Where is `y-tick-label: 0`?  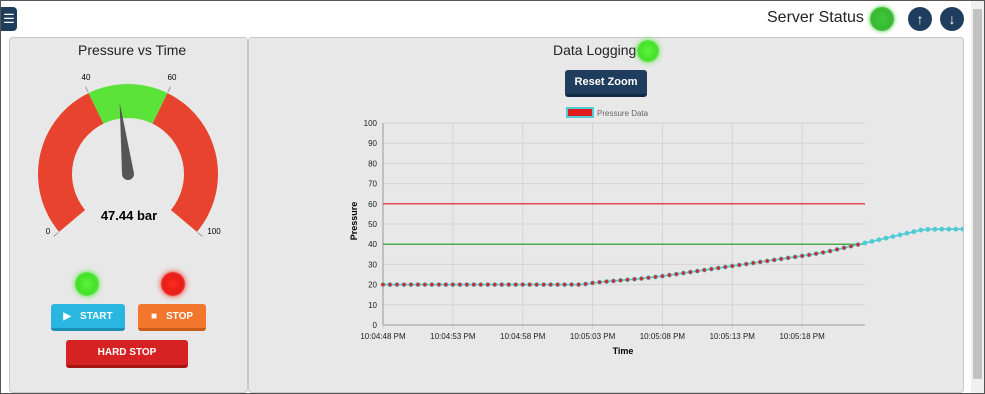 y-tick-label: 0 is located at coordinates (375, 325).